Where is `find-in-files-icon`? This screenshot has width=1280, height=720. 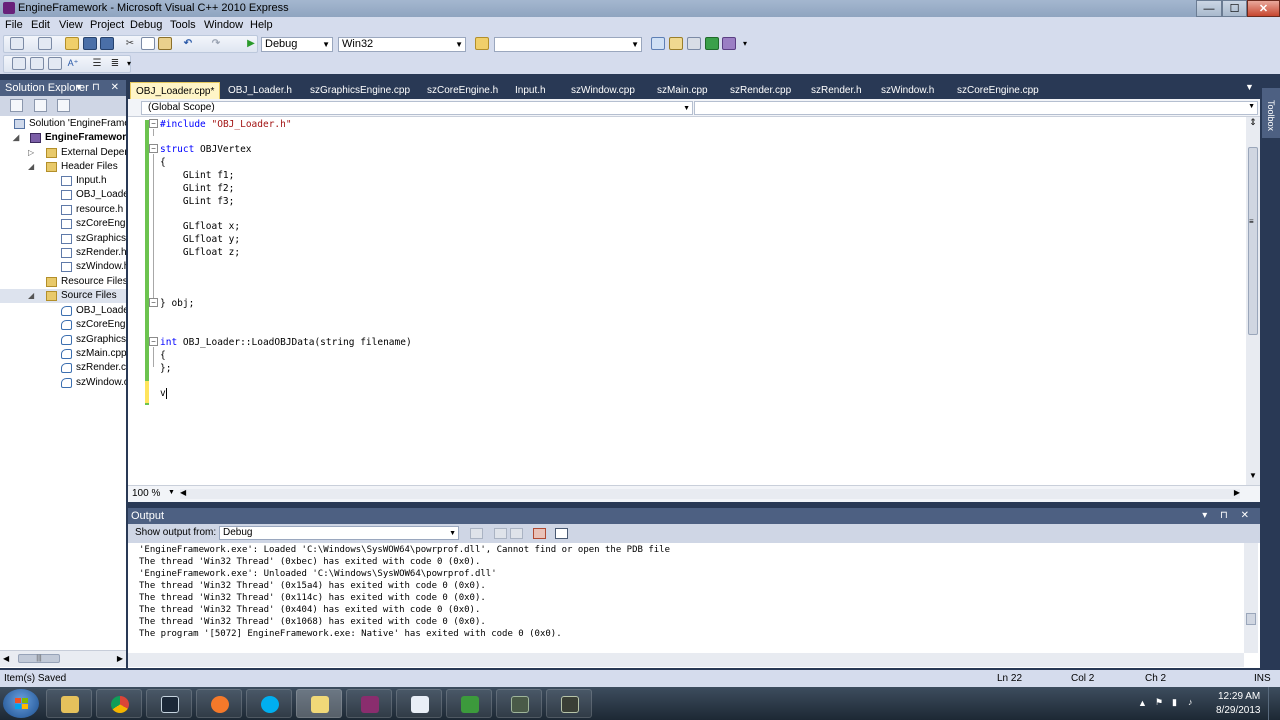 find-in-files-icon is located at coordinates (482, 43).